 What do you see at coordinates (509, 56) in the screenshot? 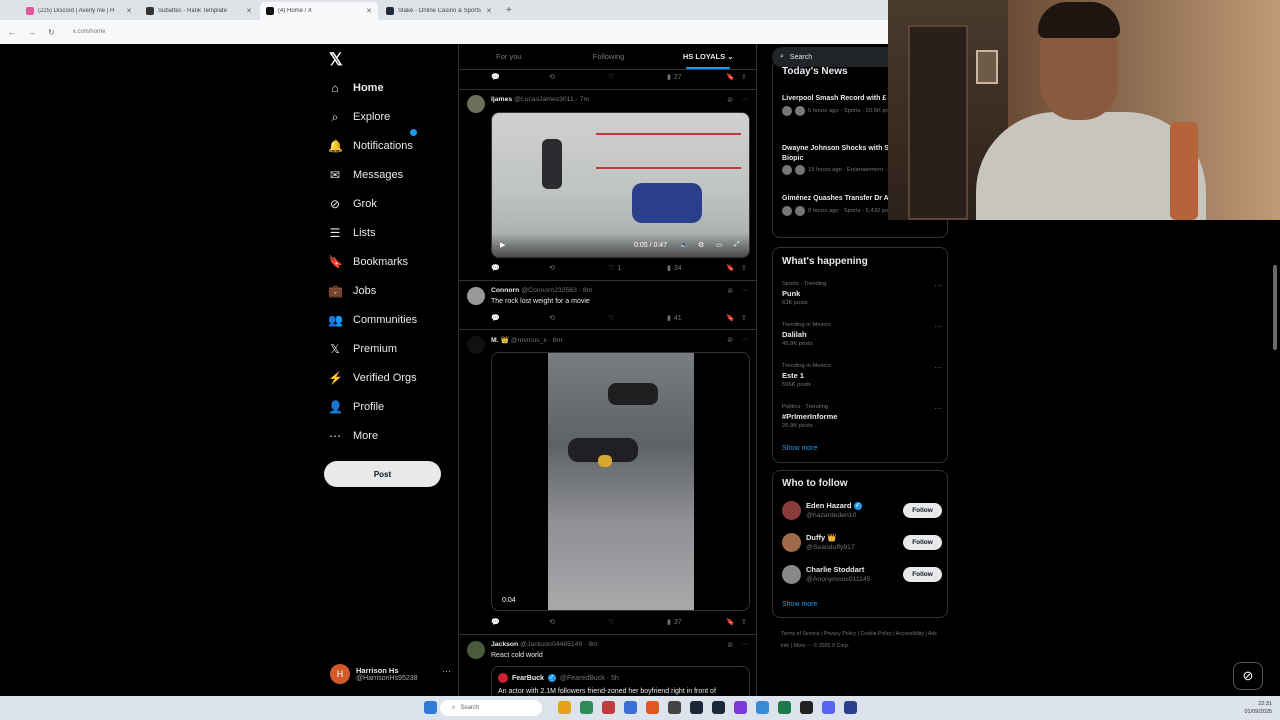
I see `tab-for-you: For you` at bounding box center [509, 56].